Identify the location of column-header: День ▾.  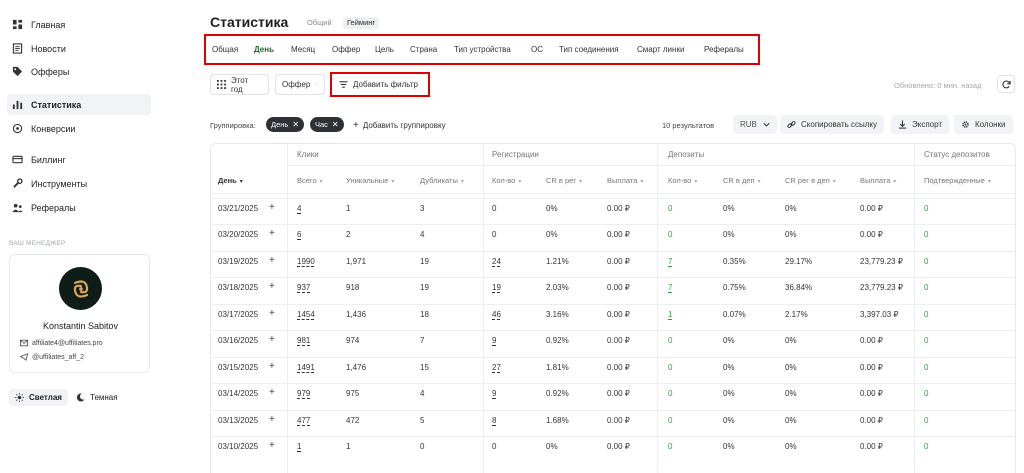
(230, 180).